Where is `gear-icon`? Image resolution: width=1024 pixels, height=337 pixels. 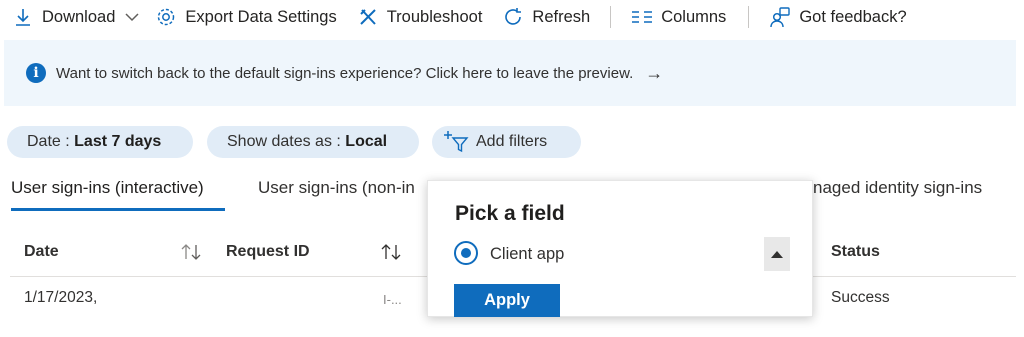
gear-icon is located at coordinates (166, 17).